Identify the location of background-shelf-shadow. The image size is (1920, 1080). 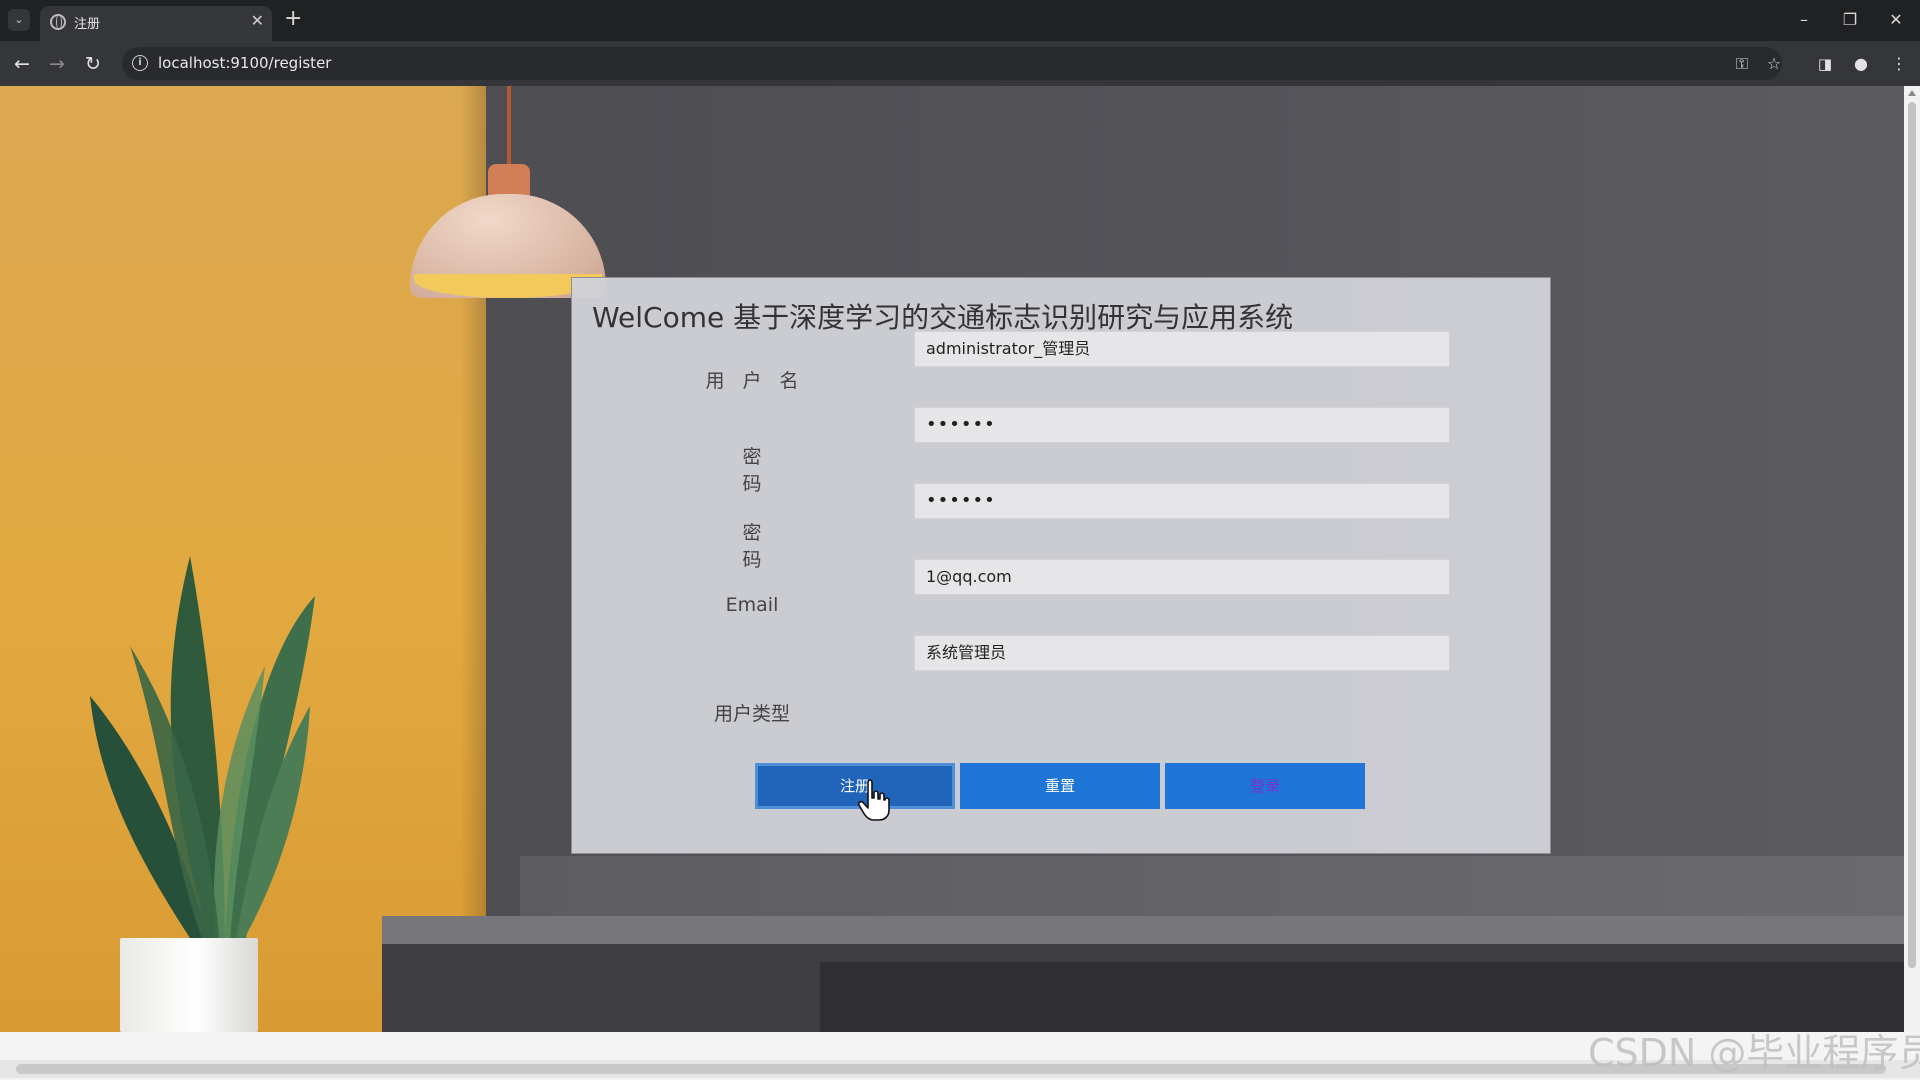
(1212, 886).